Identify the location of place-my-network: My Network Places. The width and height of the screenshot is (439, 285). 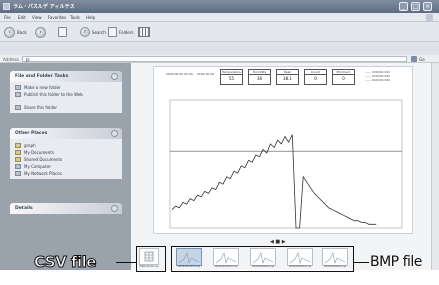
(38, 173).